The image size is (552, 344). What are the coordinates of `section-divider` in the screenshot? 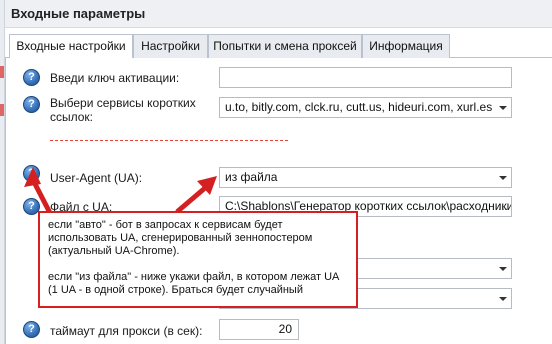 It's located at (169, 140).